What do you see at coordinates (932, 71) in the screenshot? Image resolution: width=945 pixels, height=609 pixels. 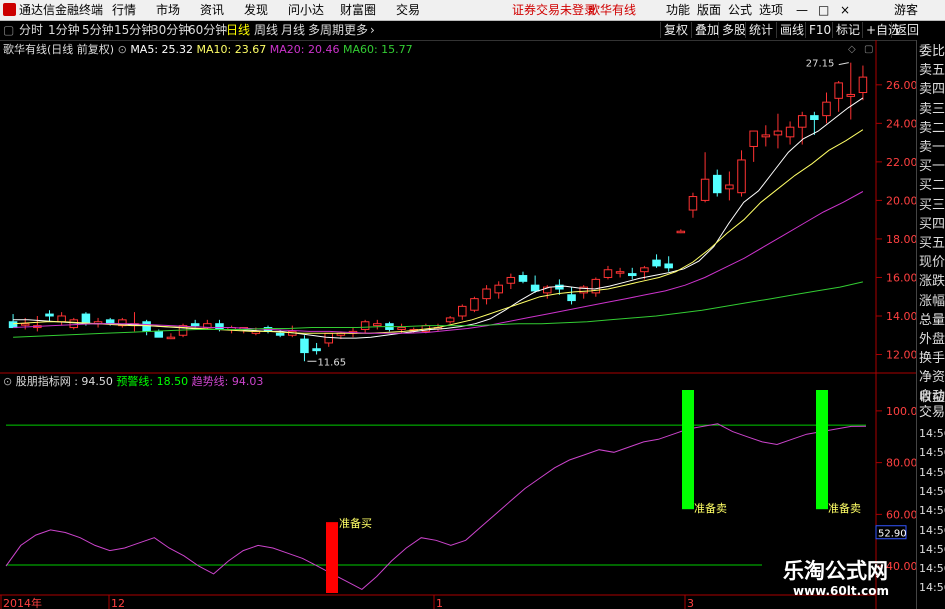 I see `side-panel-item: 卖五` at bounding box center [932, 71].